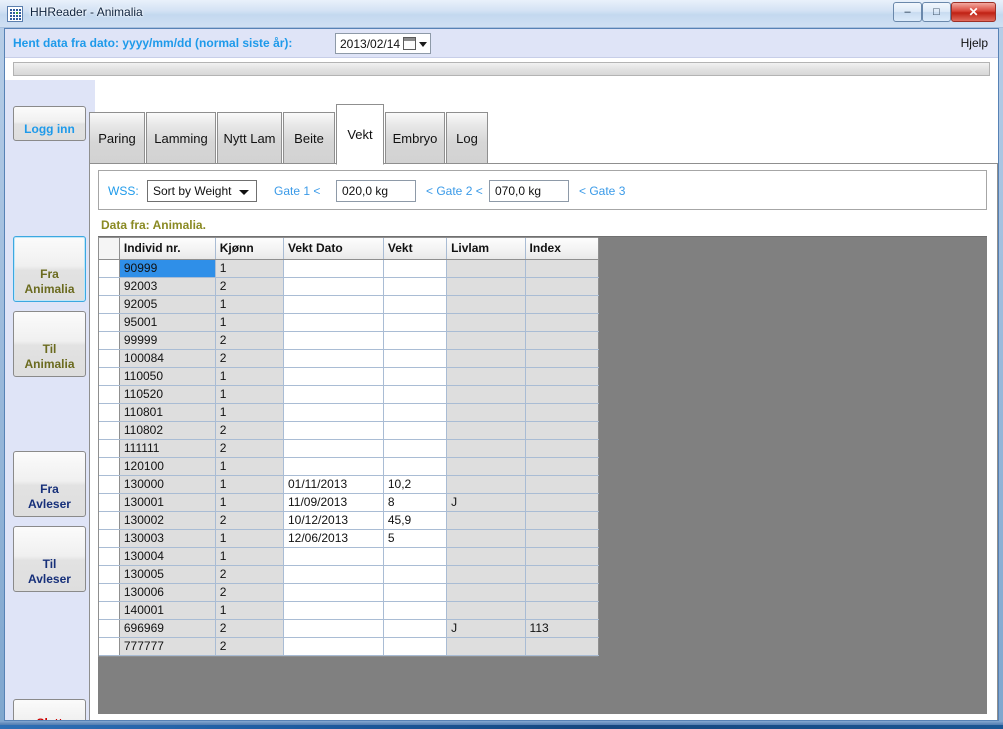 This screenshot has height=729, width=1003. What do you see at coordinates (167, 430) in the screenshot?
I see `cell-individ: 110802` at bounding box center [167, 430].